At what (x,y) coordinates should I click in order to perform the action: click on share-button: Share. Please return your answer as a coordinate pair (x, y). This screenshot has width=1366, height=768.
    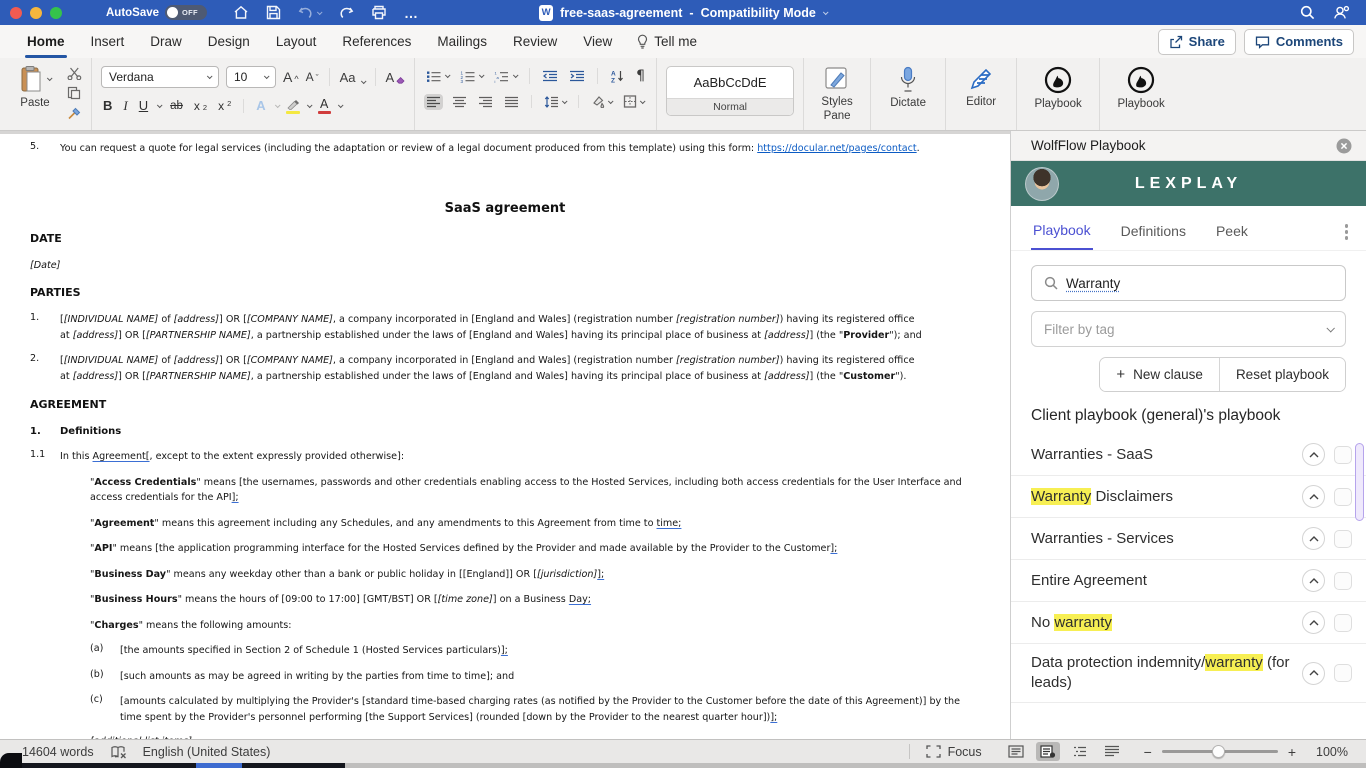
    Looking at the image, I should click on (1196, 41).